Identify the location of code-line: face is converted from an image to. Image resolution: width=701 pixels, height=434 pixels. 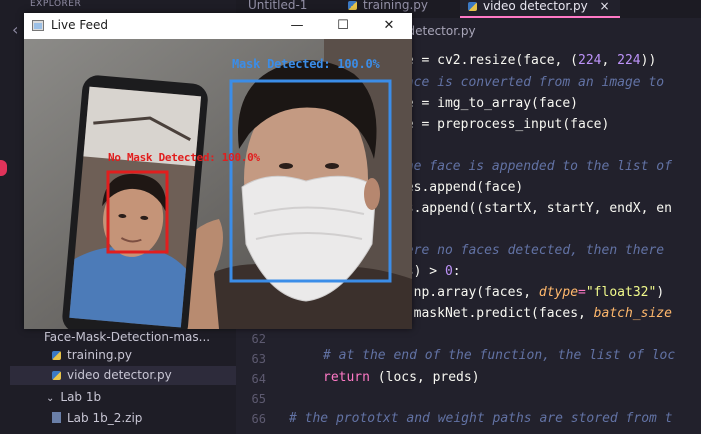
(531, 82).